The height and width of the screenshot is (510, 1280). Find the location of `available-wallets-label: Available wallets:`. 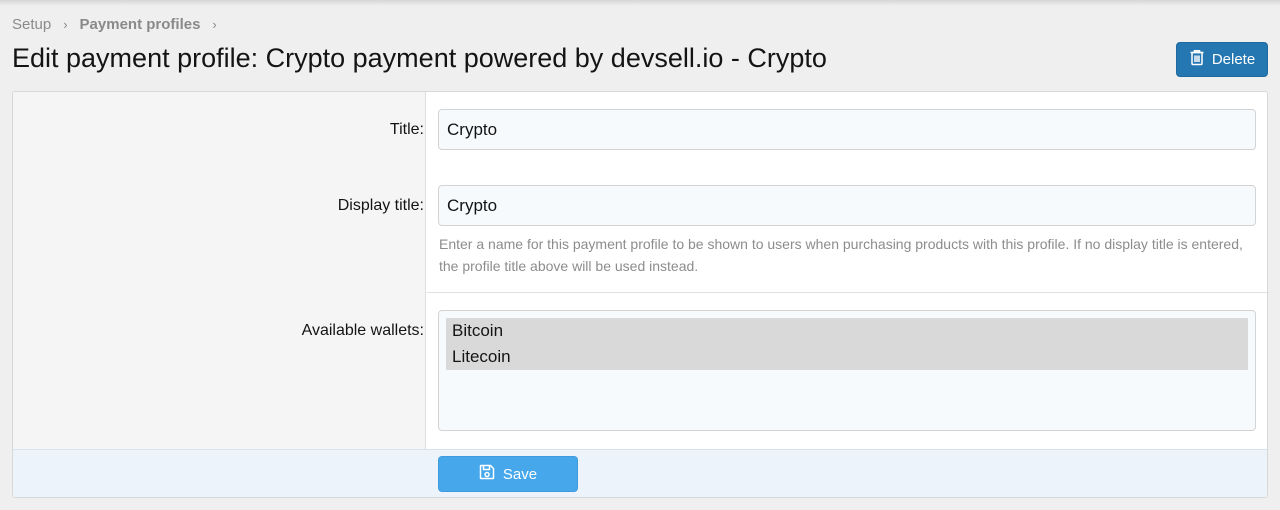

available-wallets-label: Available wallets: is located at coordinates (362, 330).